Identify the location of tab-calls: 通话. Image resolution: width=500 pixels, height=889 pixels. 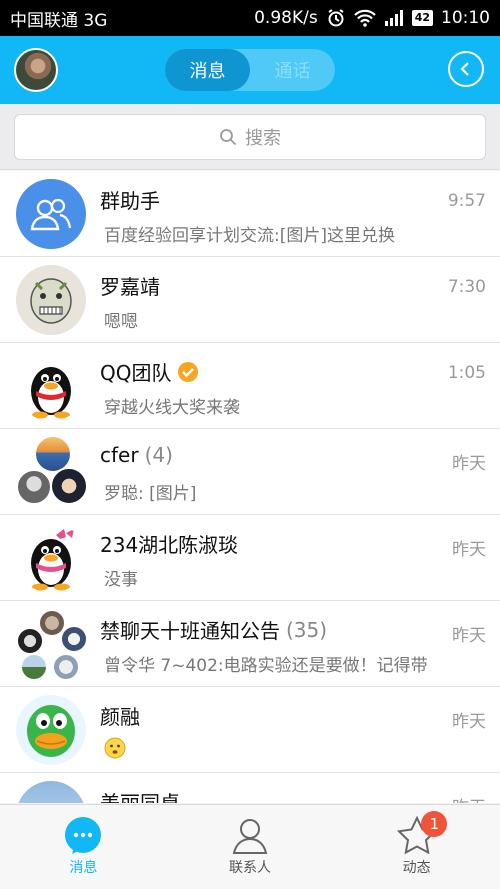
(292, 70).